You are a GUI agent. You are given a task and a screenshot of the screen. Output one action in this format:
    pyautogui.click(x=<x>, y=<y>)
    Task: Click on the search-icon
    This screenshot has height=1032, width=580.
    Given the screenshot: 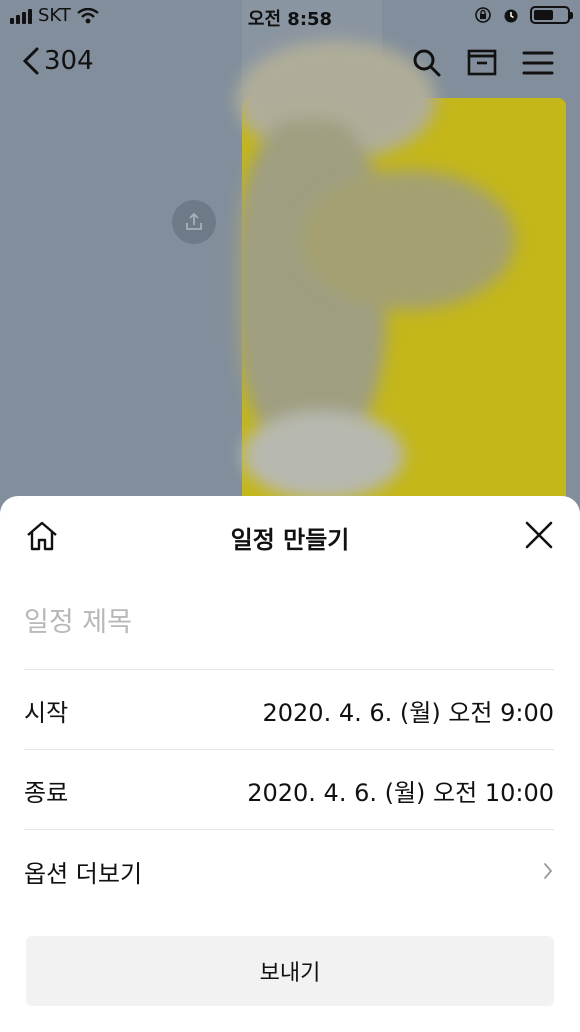 What is the action you would take?
    pyautogui.click(x=427, y=63)
    